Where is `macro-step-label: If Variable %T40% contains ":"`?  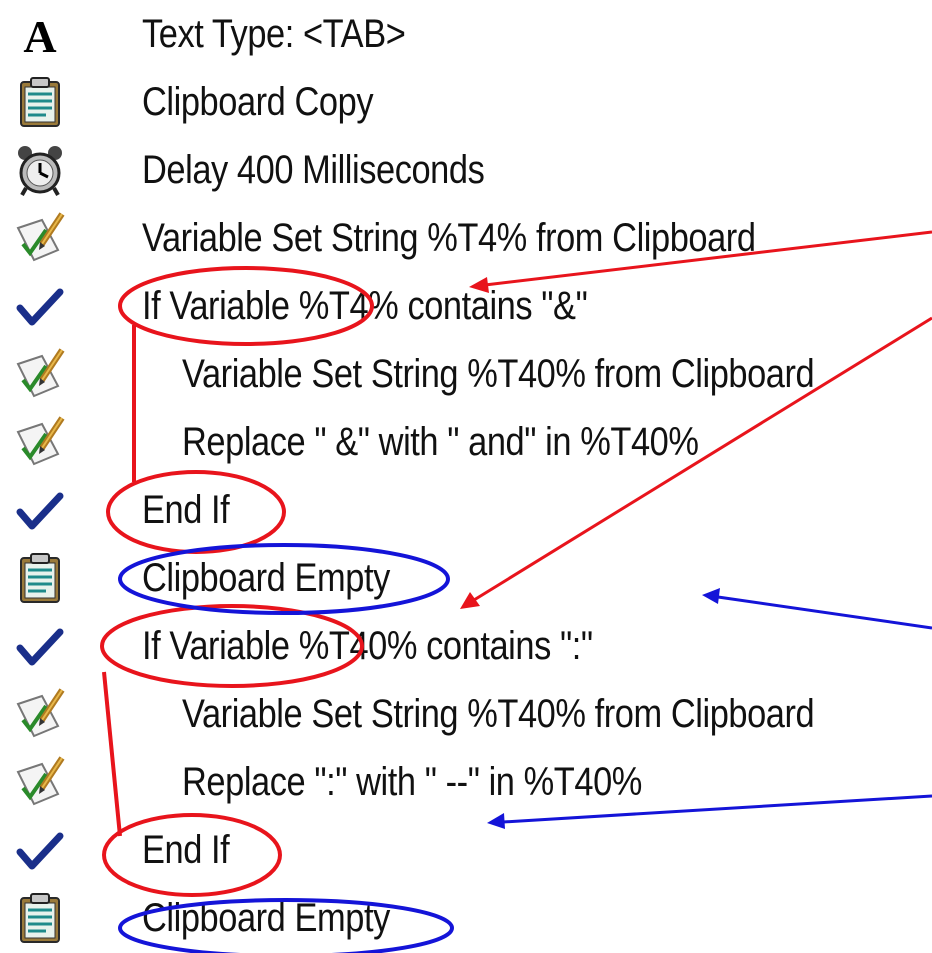
macro-step-label: If Variable %T40% contains ":" is located at coordinates (367, 646).